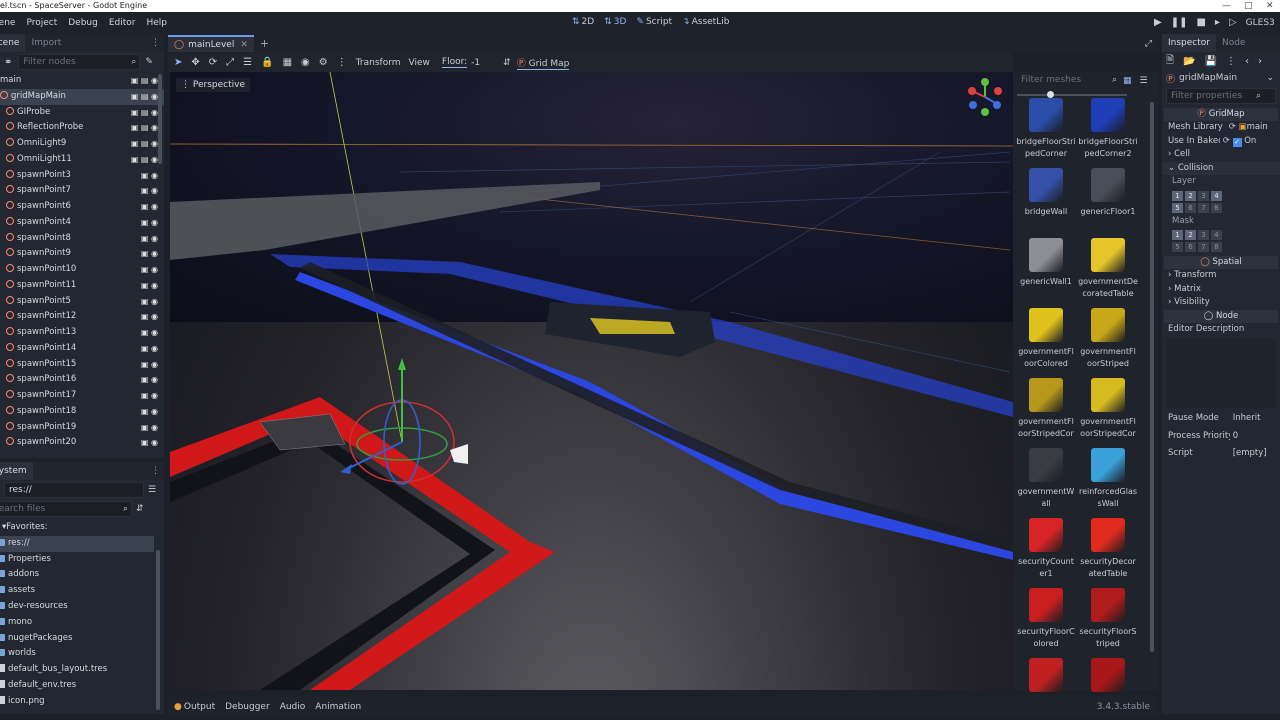 Image resolution: width=1280 pixels, height=720 pixels. Describe the element at coordinates (1108, 551) in the screenshot. I see `mesh-item: securityDecoratedTable` at that location.